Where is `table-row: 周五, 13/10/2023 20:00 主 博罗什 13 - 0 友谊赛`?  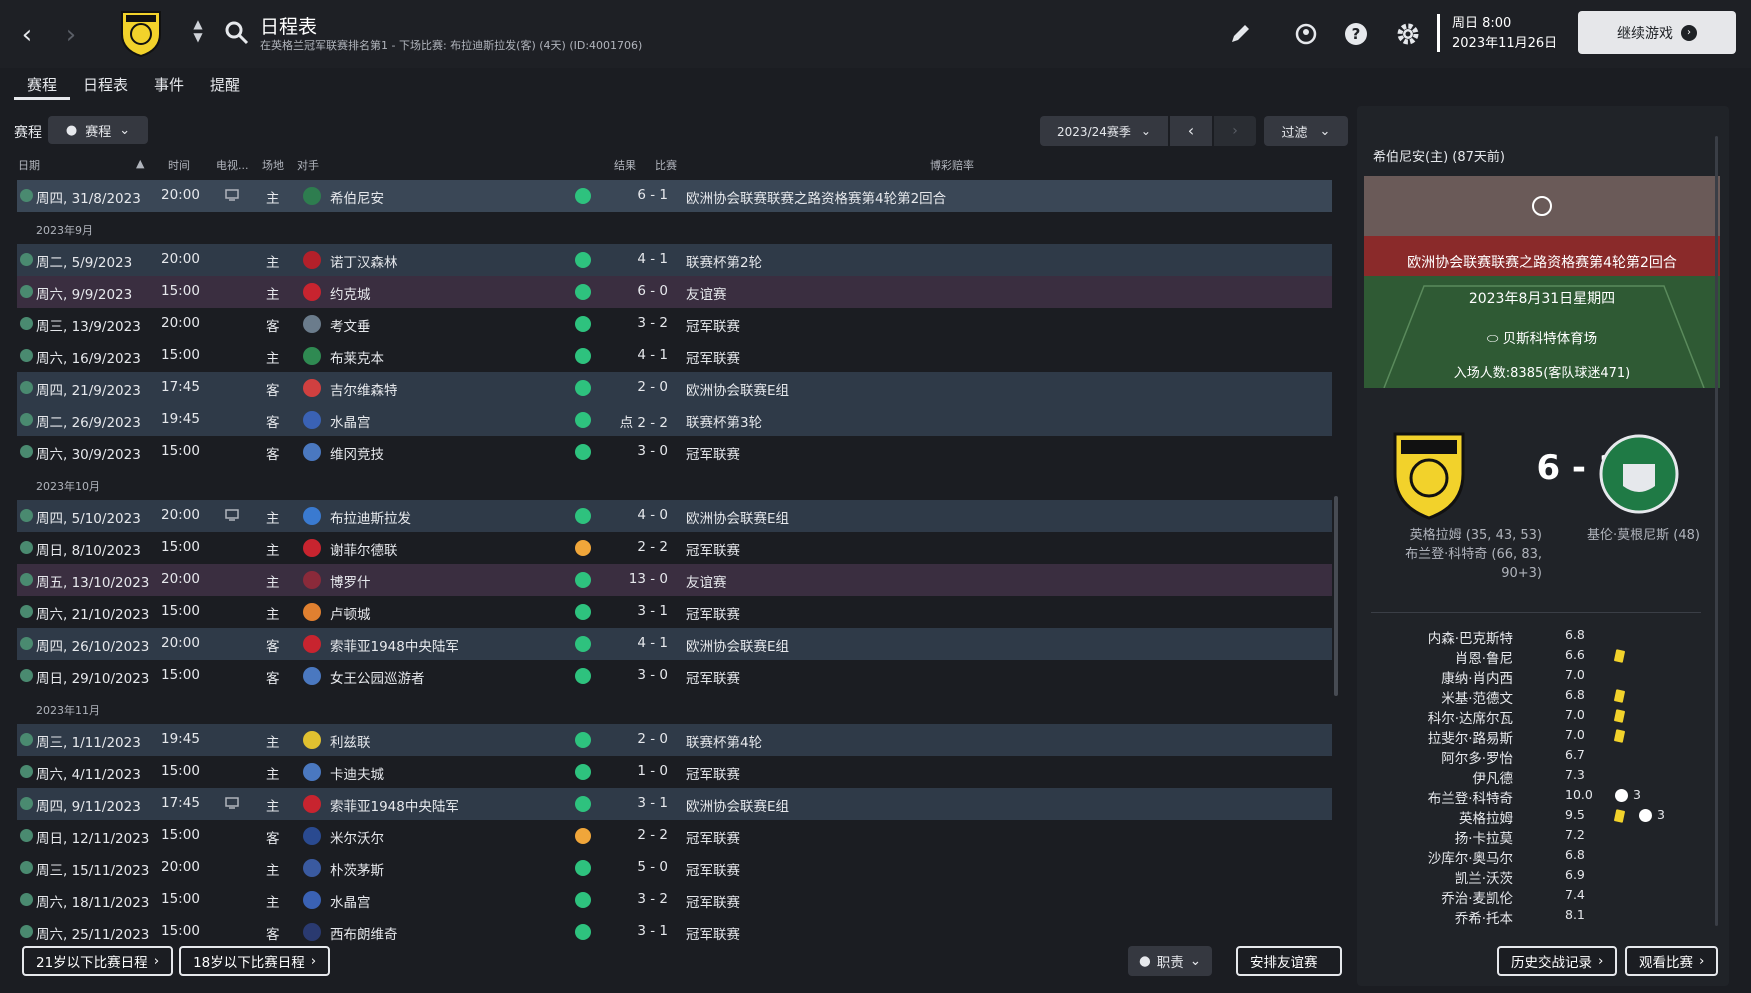 table-row: 周五, 13/10/2023 20:00 主 博罗什 13 - 0 友谊赛 is located at coordinates (674, 580).